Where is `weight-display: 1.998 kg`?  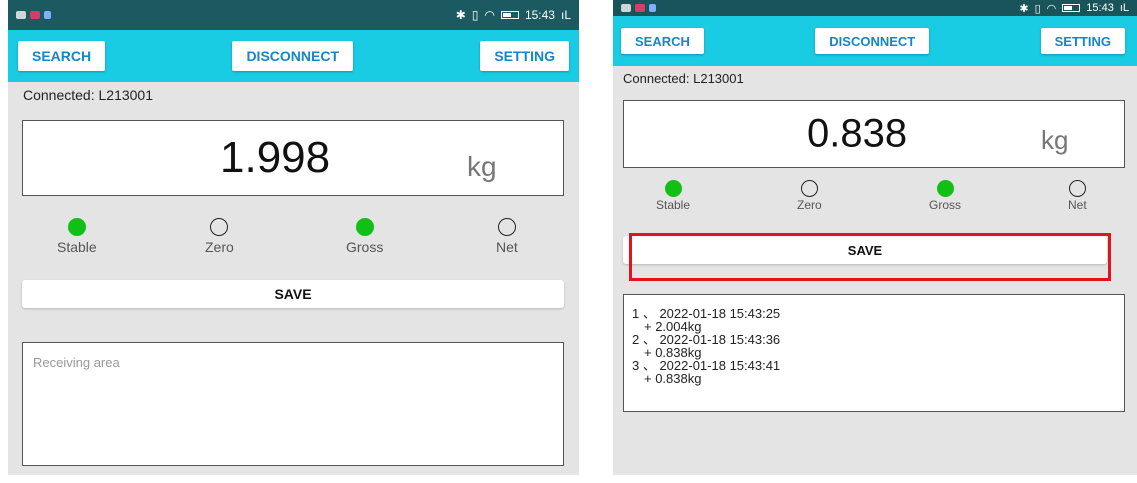 weight-display: 1.998 kg is located at coordinates (293, 158).